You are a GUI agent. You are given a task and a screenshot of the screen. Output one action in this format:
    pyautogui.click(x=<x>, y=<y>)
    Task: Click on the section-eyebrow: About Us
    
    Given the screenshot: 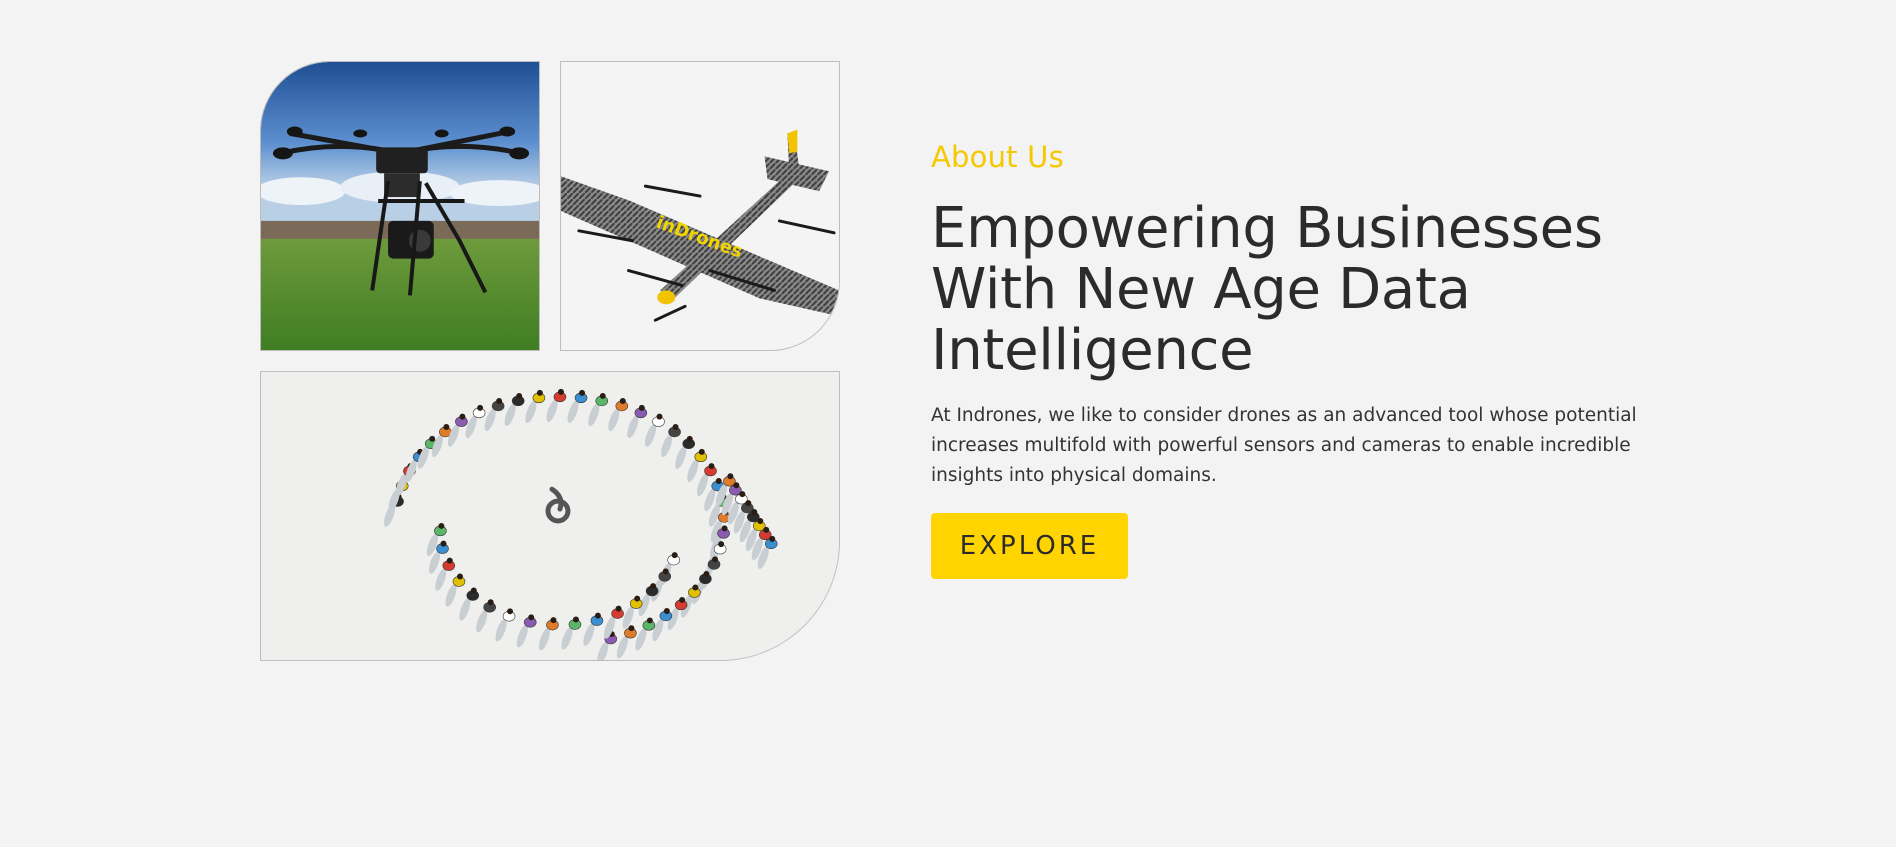 What is the action you would take?
    pyautogui.click(x=997, y=157)
    